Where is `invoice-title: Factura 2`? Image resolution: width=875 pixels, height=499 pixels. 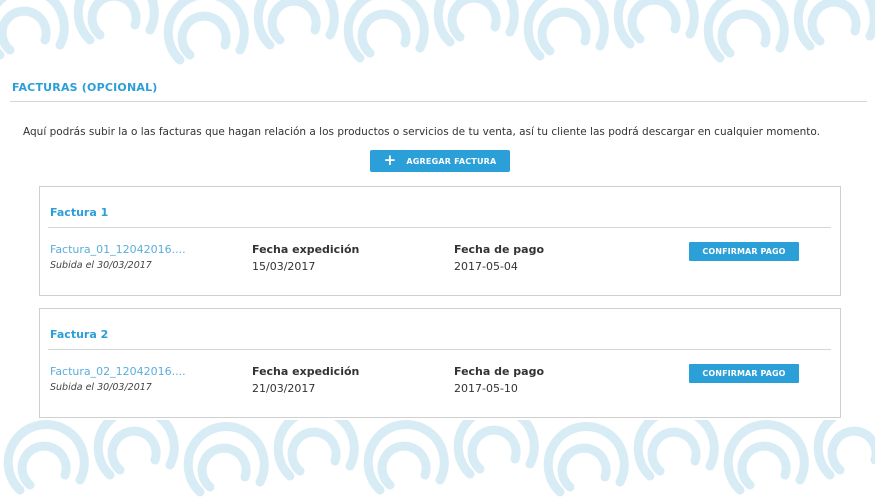 invoice-title: Factura 2 is located at coordinates (79, 334).